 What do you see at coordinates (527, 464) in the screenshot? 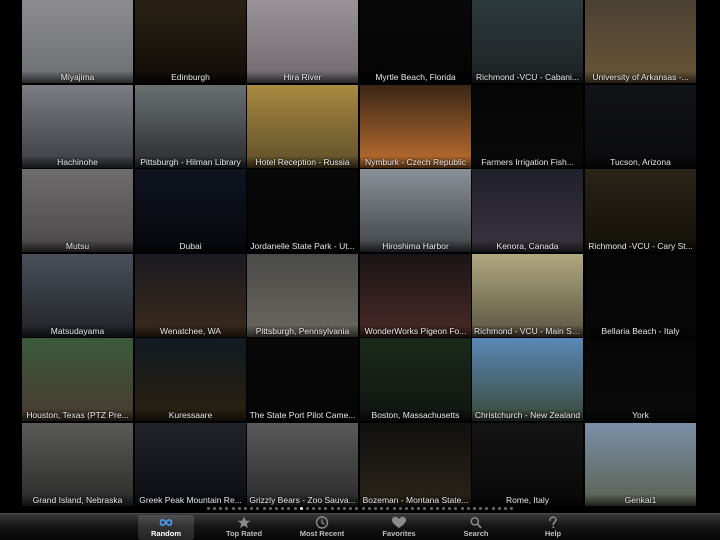
I see `webcam-tile: Rome, Italy` at bounding box center [527, 464].